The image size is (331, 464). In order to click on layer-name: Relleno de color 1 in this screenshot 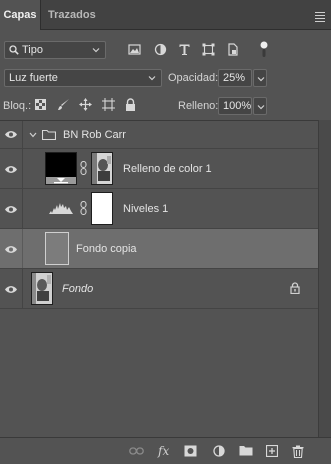, I will do `click(167, 169)`.